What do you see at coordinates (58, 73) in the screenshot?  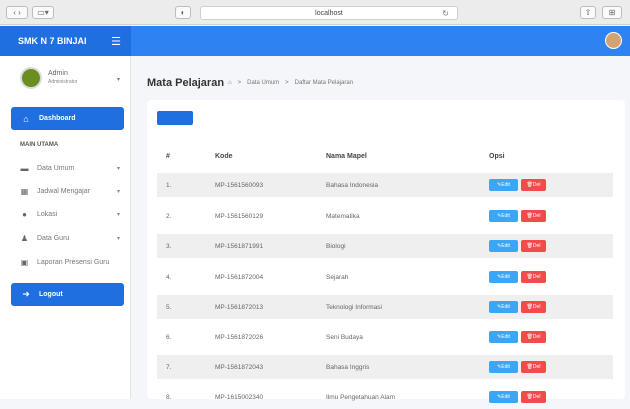 I see `user-name: Admin` at bounding box center [58, 73].